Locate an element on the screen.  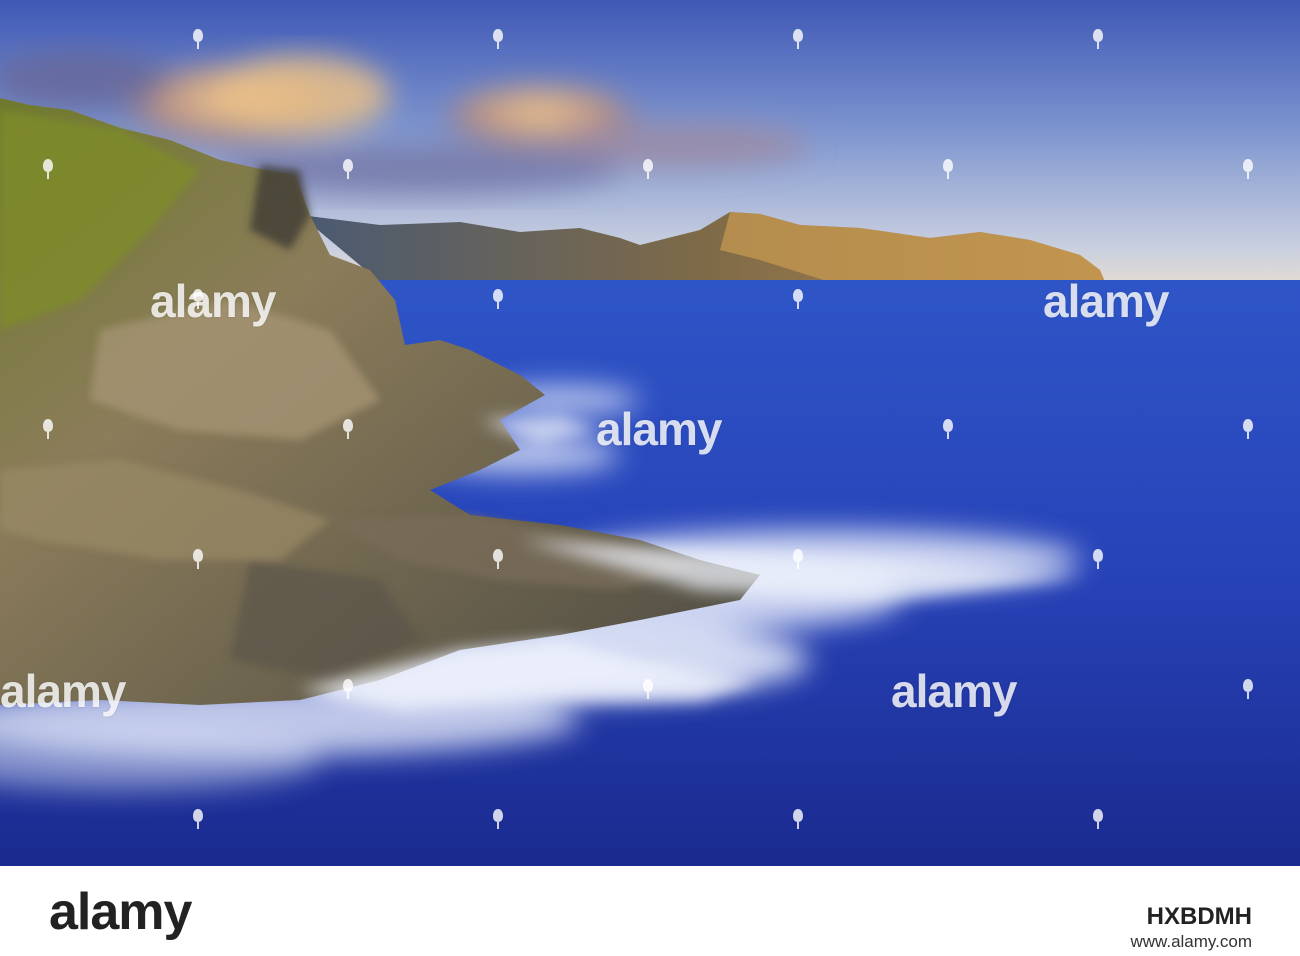
site-url: www.alamy.com is located at coordinates (1191, 941).